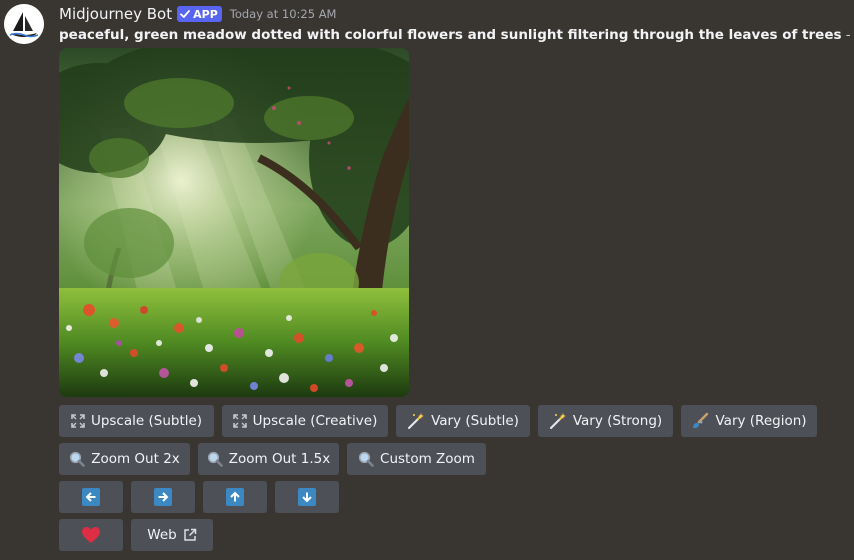 This screenshot has height=560, width=854. I want to click on vary-subtle-label: Vary (Subtle), so click(475, 421).